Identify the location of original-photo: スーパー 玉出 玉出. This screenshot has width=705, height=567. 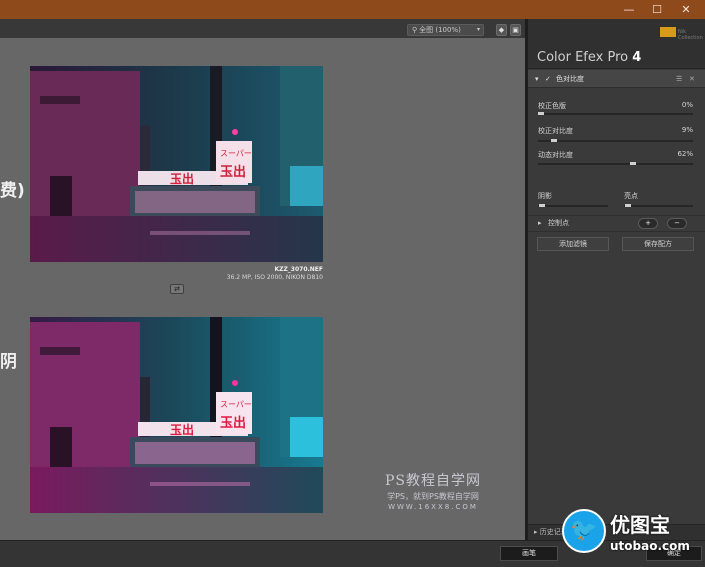
(176, 164).